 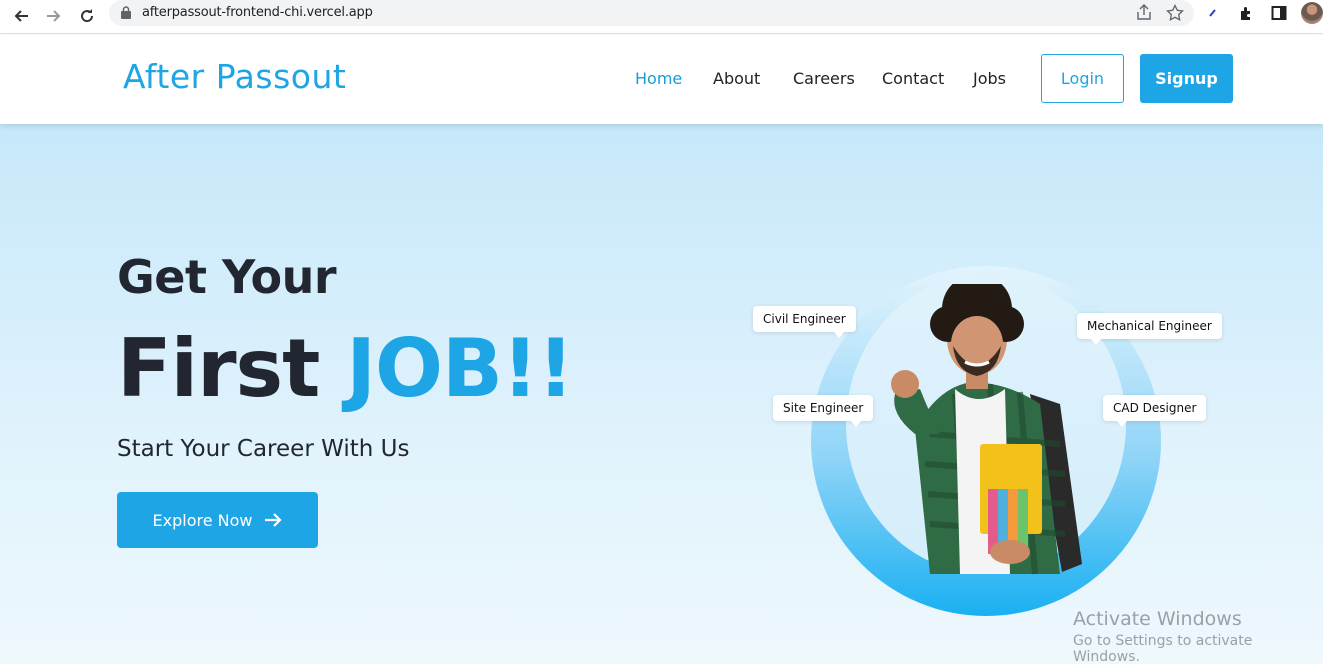 I want to click on reload-icon, so click(x=87, y=16).